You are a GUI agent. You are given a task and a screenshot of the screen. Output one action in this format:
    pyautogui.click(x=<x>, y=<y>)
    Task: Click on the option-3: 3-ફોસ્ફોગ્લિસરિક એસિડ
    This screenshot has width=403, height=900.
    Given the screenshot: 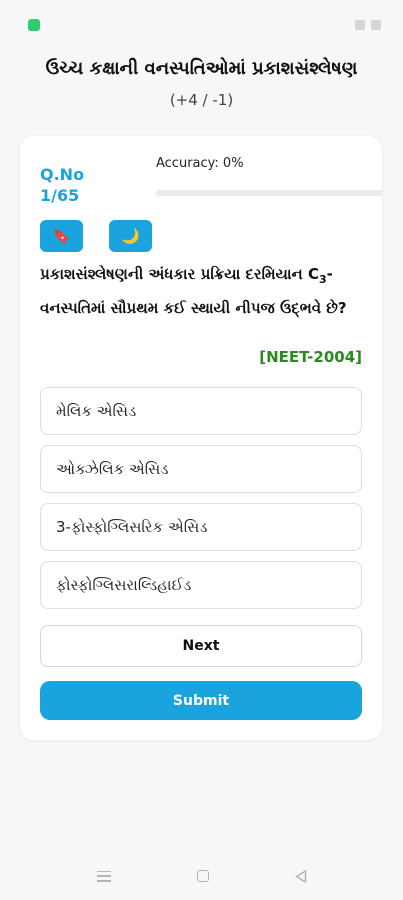 What is the action you would take?
    pyautogui.click(x=201, y=527)
    